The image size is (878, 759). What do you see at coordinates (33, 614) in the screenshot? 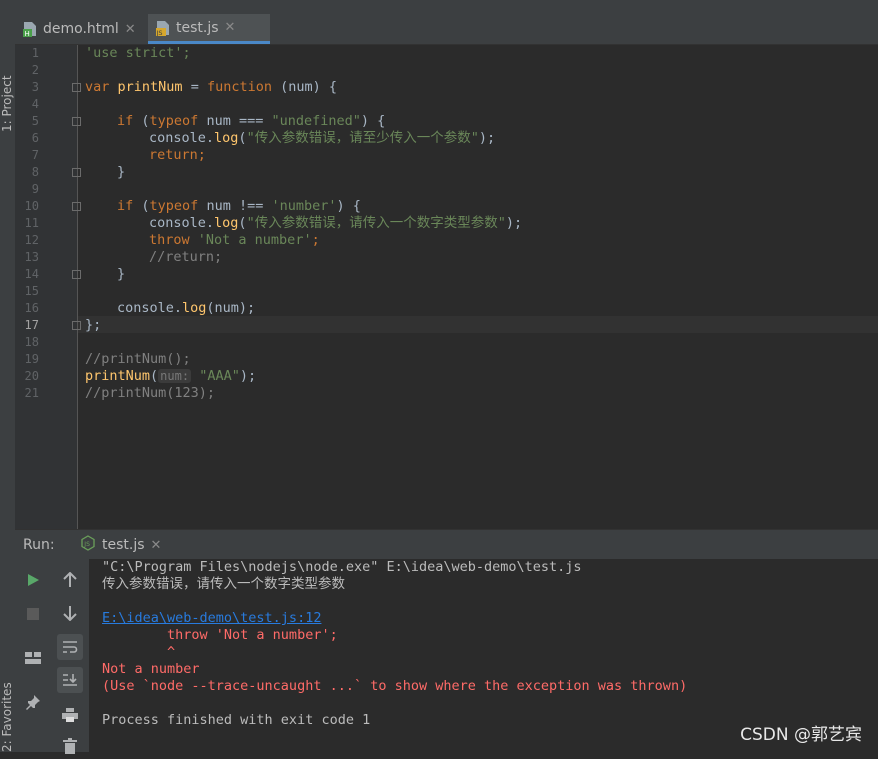
I see `stop-icon` at bounding box center [33, 614].